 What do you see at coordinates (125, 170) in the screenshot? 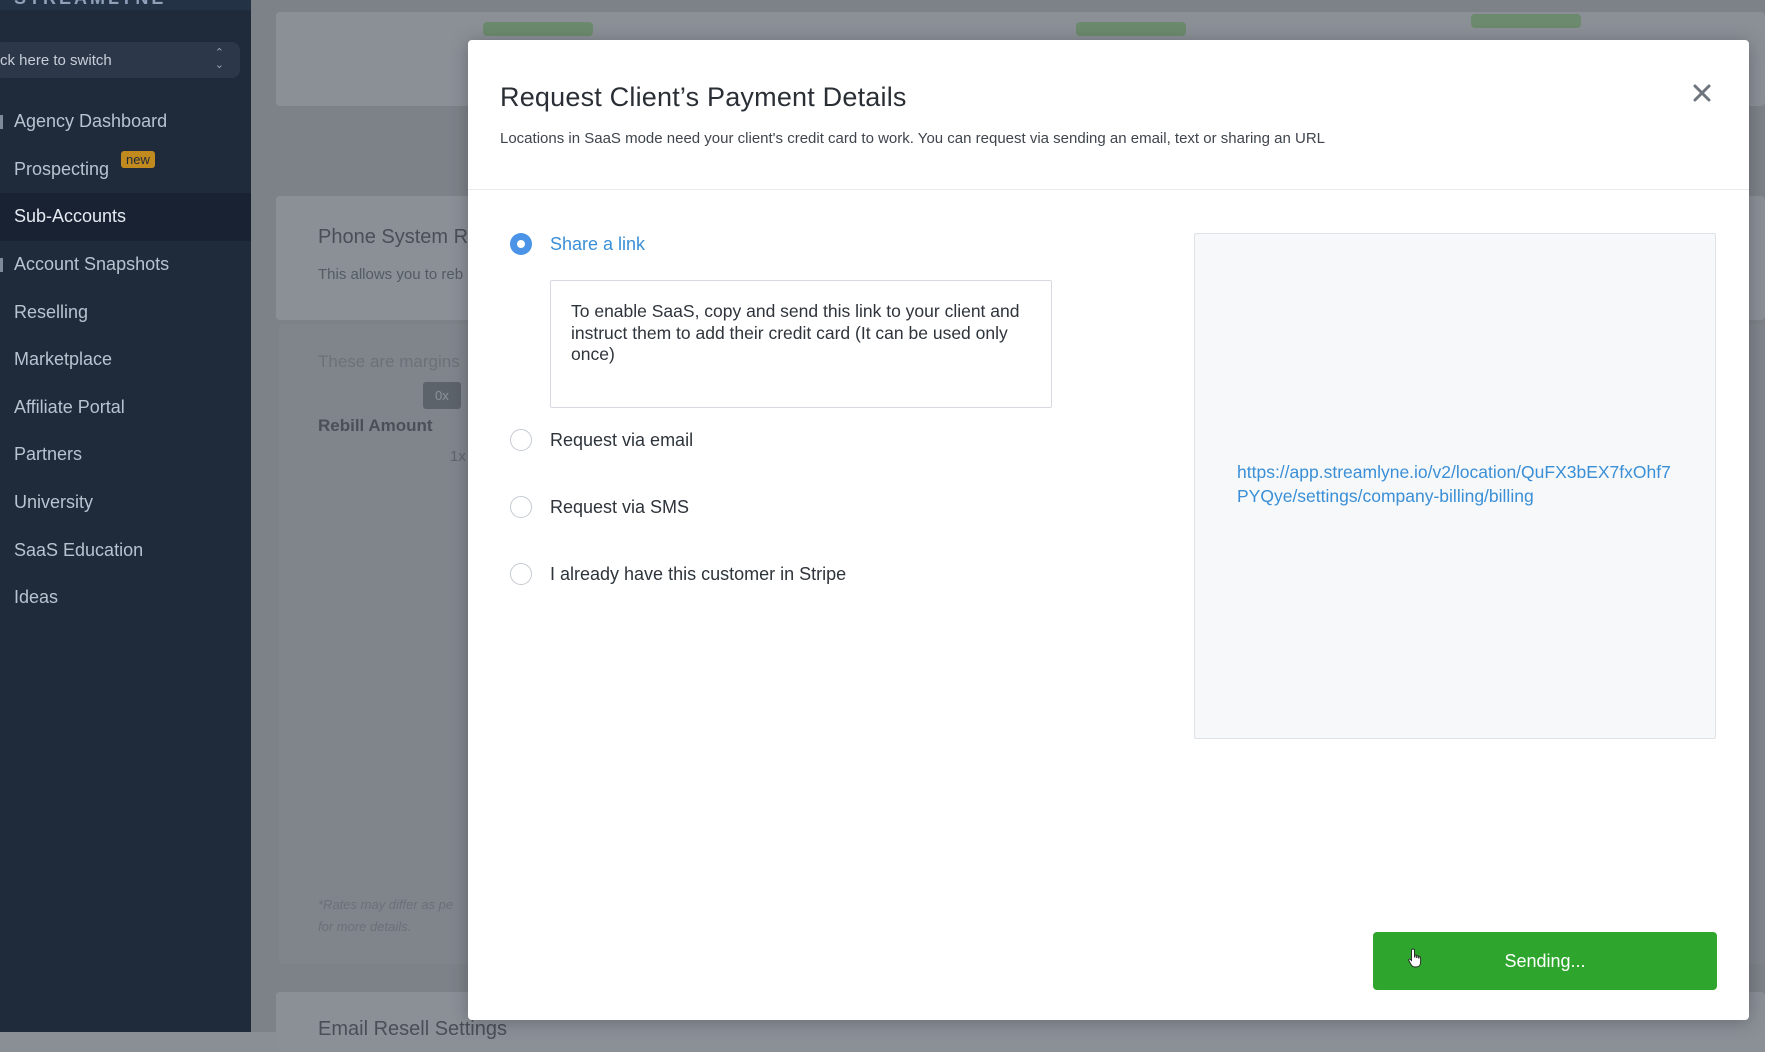
I see `sidebar-item-prospecting: Prospecting new` at bounding box center [125, 170].